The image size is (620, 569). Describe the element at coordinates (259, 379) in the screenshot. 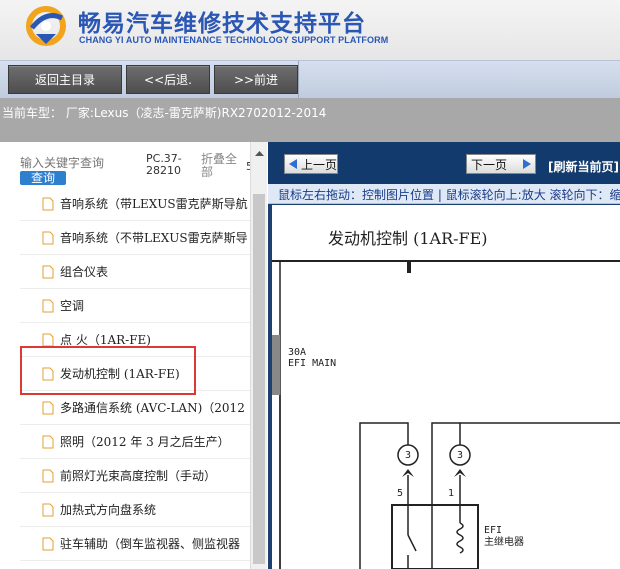

I see `scroll-thumb` at that location.